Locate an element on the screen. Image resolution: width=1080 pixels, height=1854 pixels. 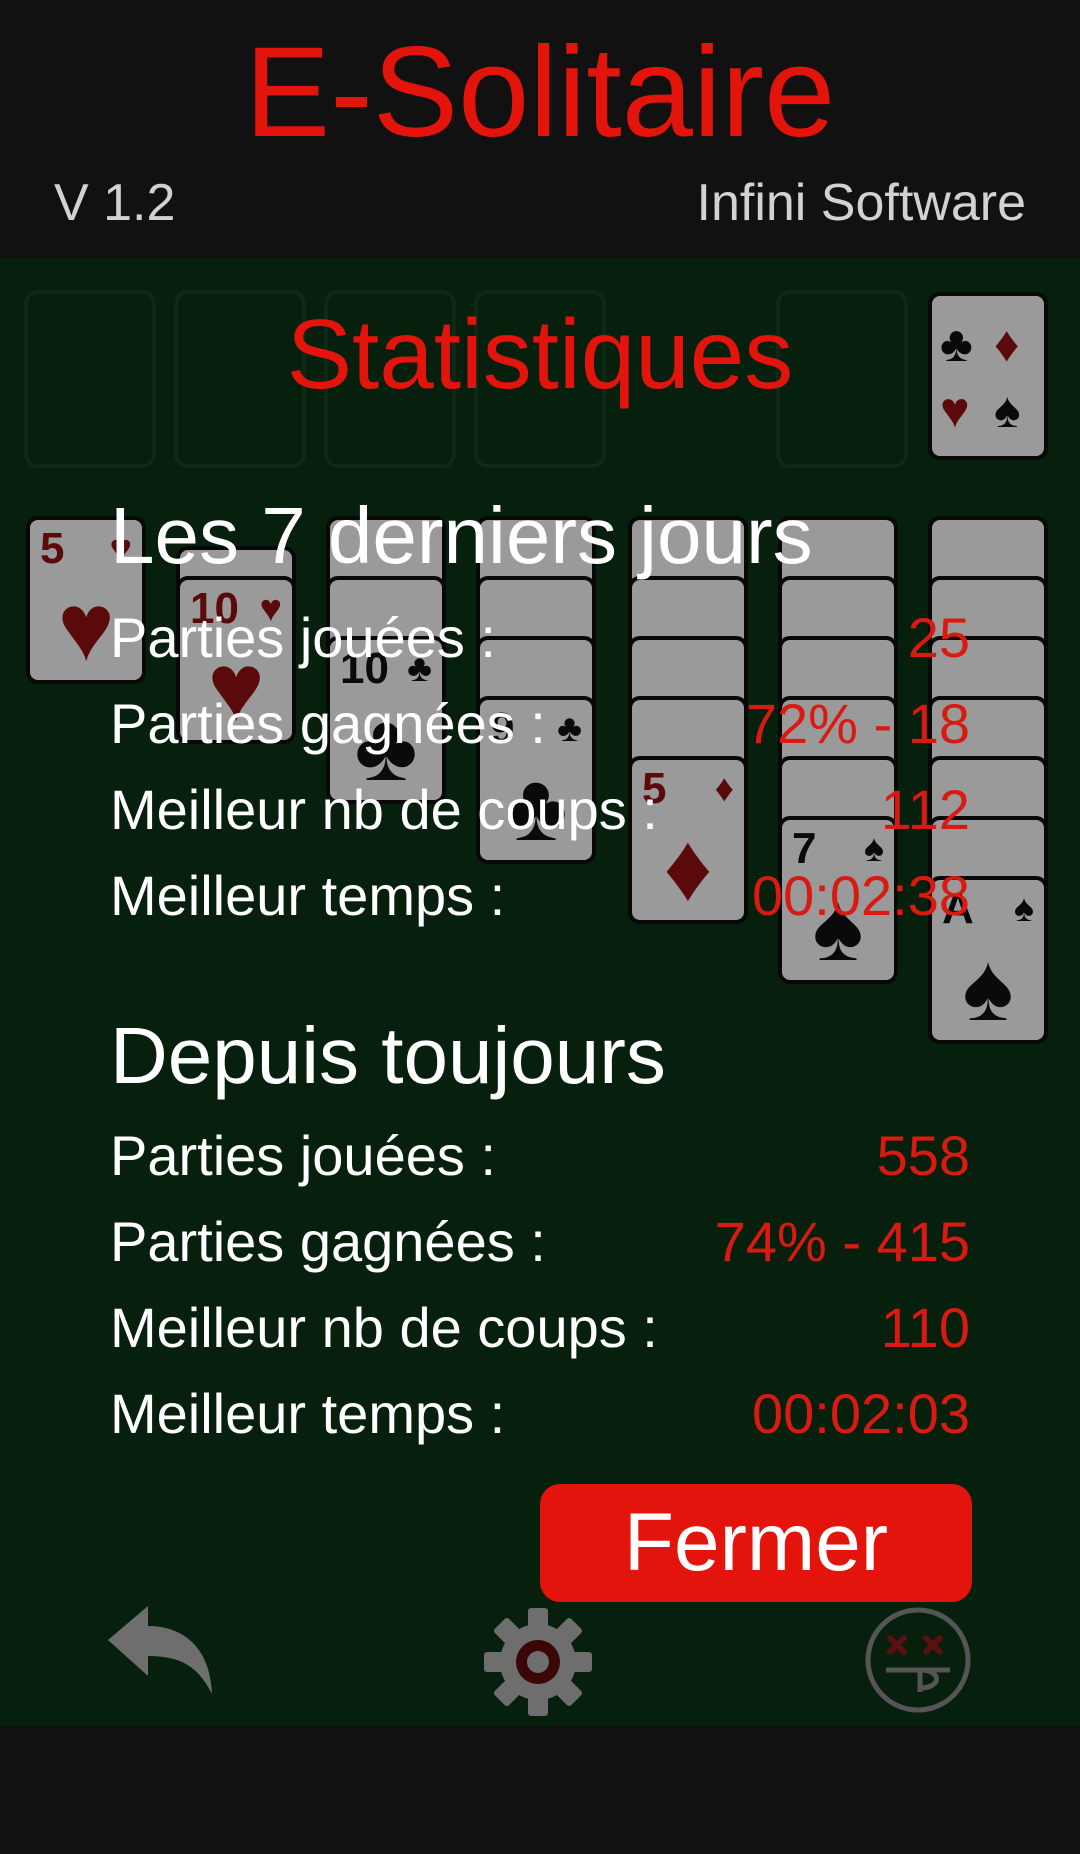
undo-arrow-icon is located at coordinates (160, 1650).